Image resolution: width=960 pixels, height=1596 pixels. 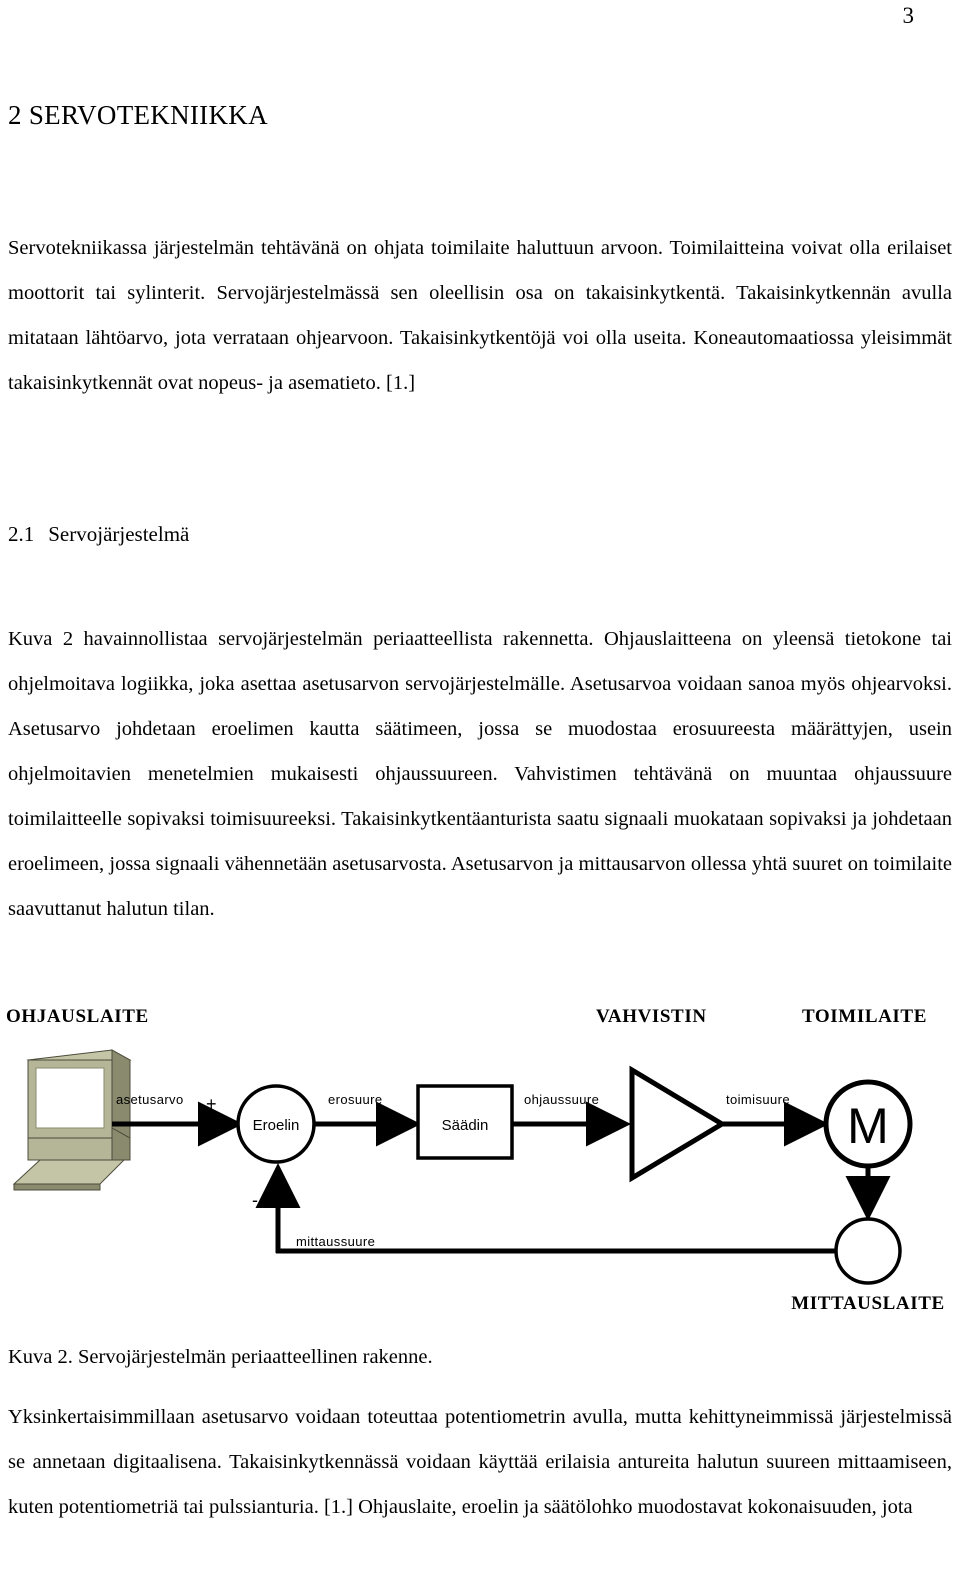 What do you see at coordinates (864, 1016) in the screenshot?
I see `figure-label-actuator: TOIMILAITE` at bounding box center [864, 1016].